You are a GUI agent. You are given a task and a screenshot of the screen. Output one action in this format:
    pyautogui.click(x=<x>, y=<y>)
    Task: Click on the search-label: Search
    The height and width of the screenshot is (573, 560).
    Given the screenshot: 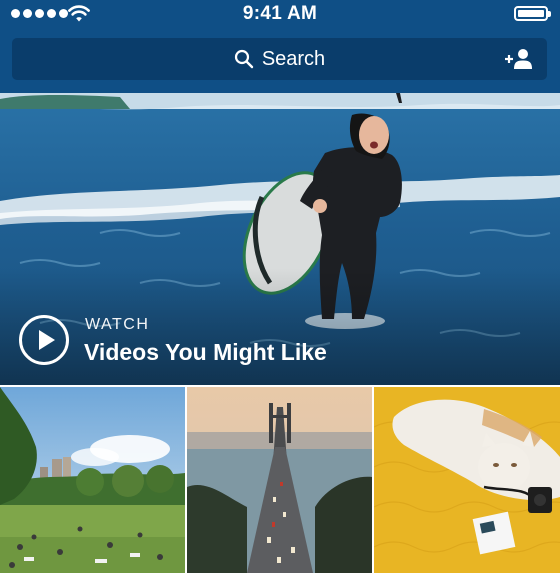 What is the action you would take?
    pyautogui.click(x=293, y=58)
    